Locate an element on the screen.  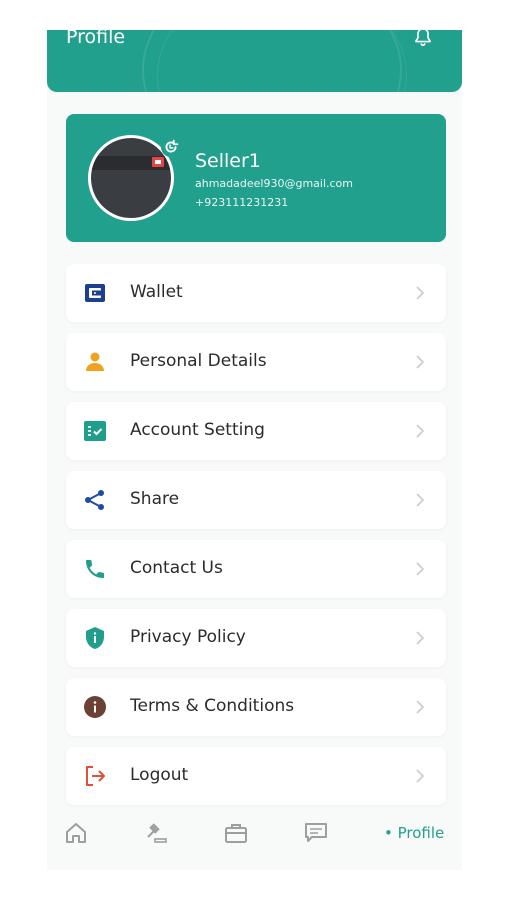
profile-phone: +923111231231 is located at coordinates (242, 202).